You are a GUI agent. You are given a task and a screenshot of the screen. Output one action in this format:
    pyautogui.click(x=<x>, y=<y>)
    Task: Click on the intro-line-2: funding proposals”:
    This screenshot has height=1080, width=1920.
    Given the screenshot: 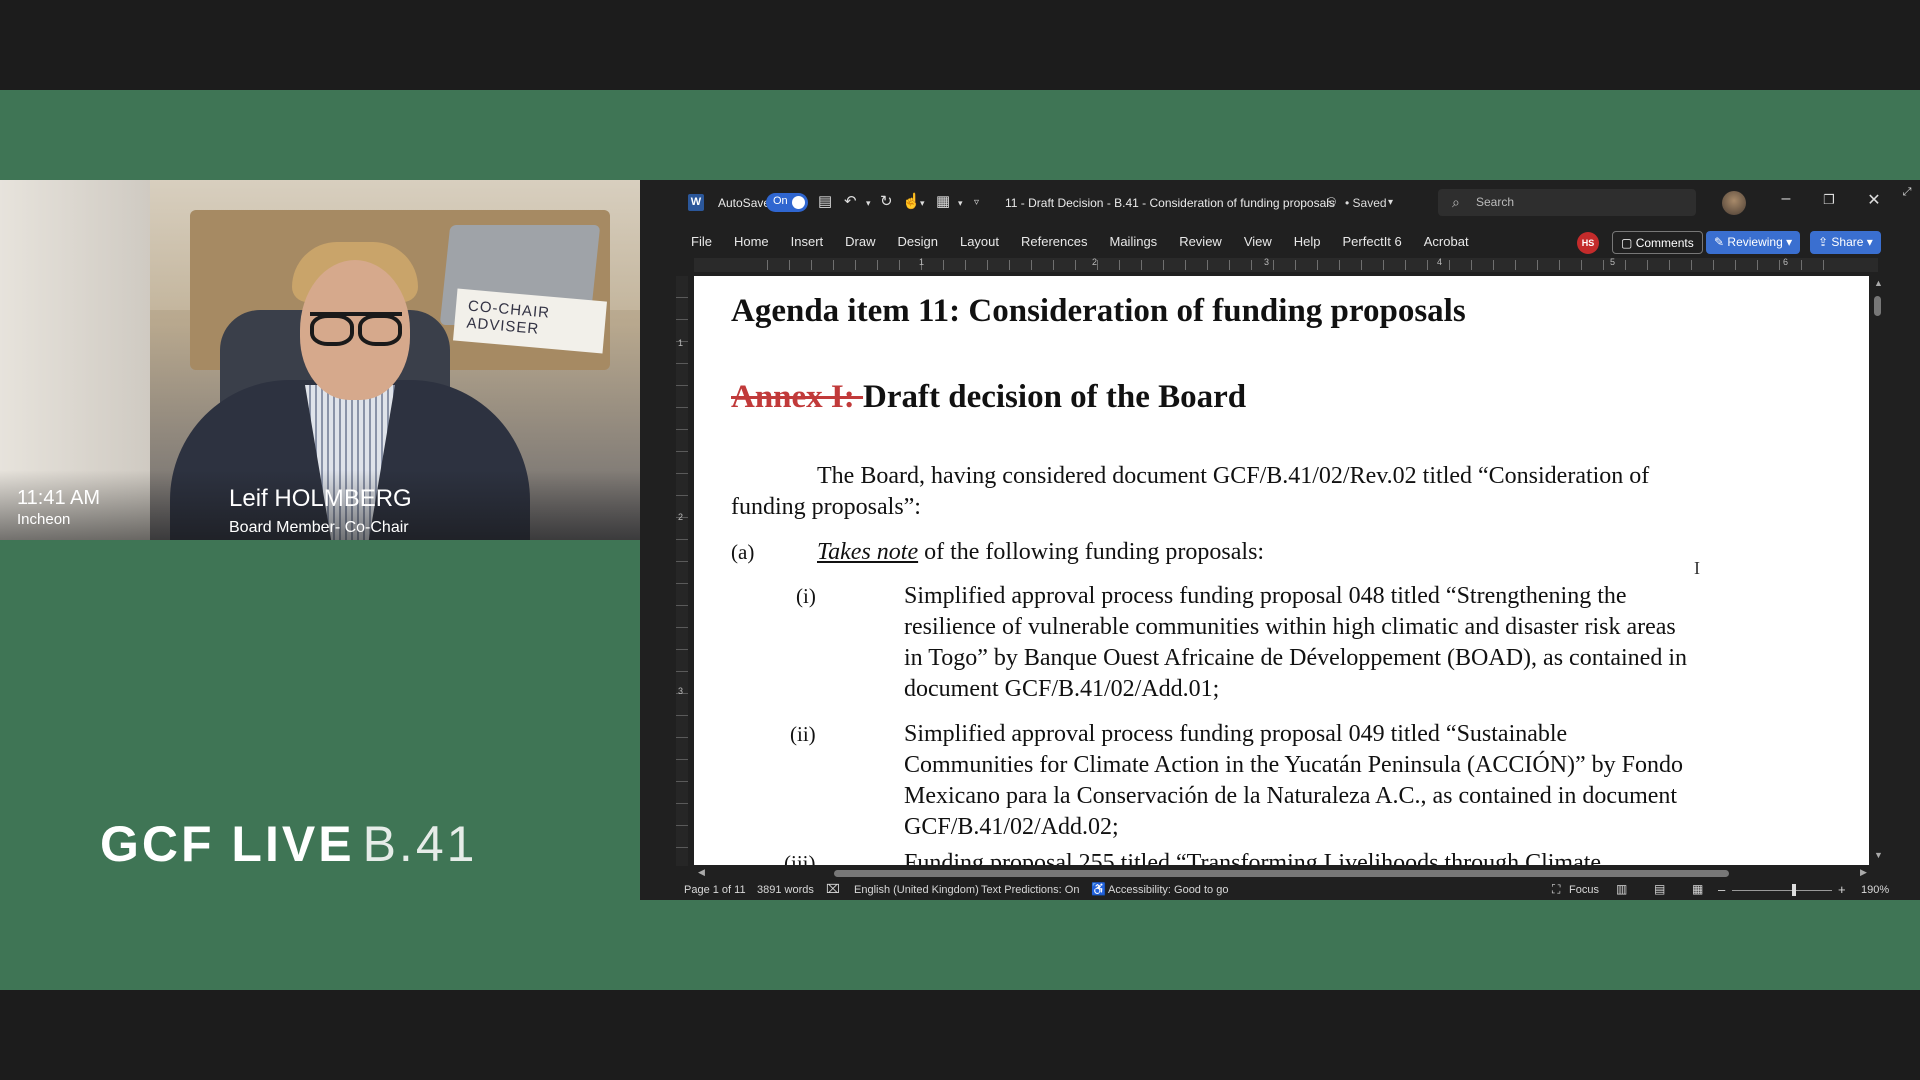 What is the action you would take?
    pyautogui.click(x=826, y=507)
    